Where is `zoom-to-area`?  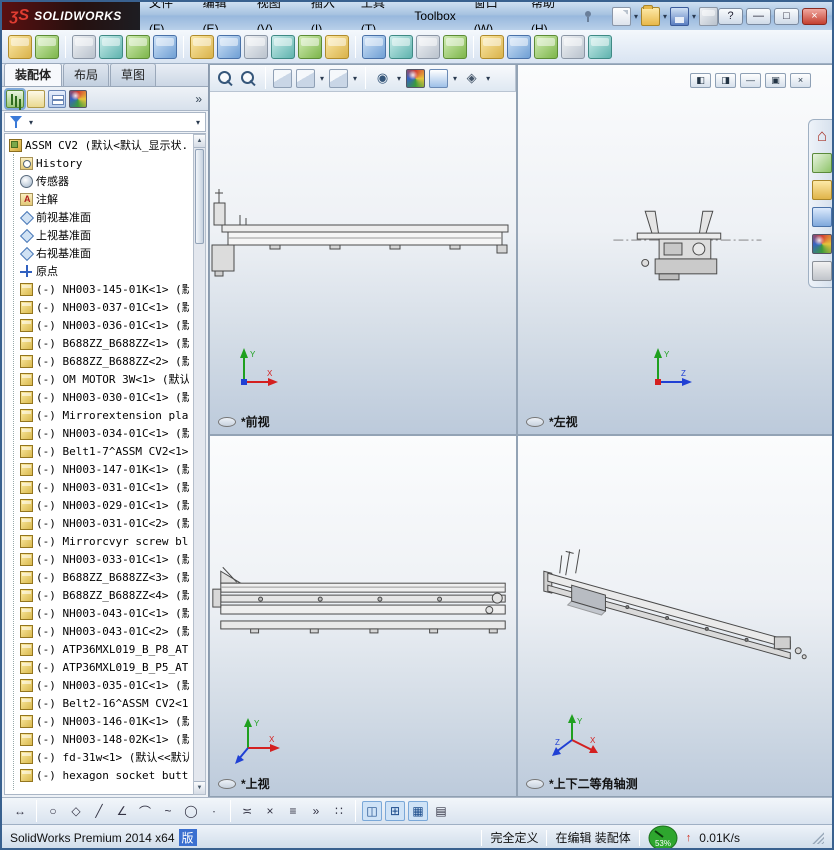
zoom-to-area is located at coordinates (248, 78).